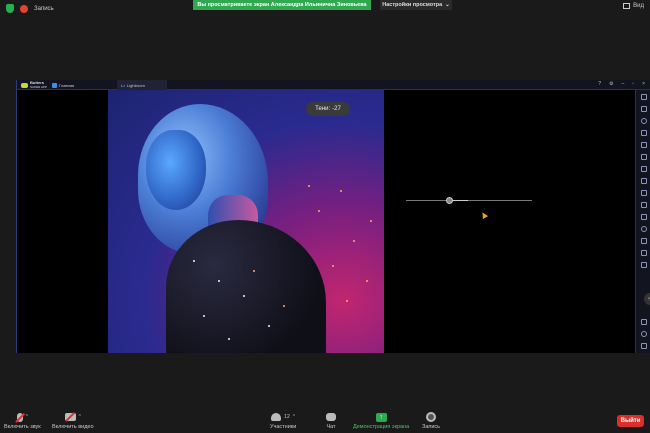  I want to click on view-options-button: Настройки просмотра ⌄, so click(416, 5).